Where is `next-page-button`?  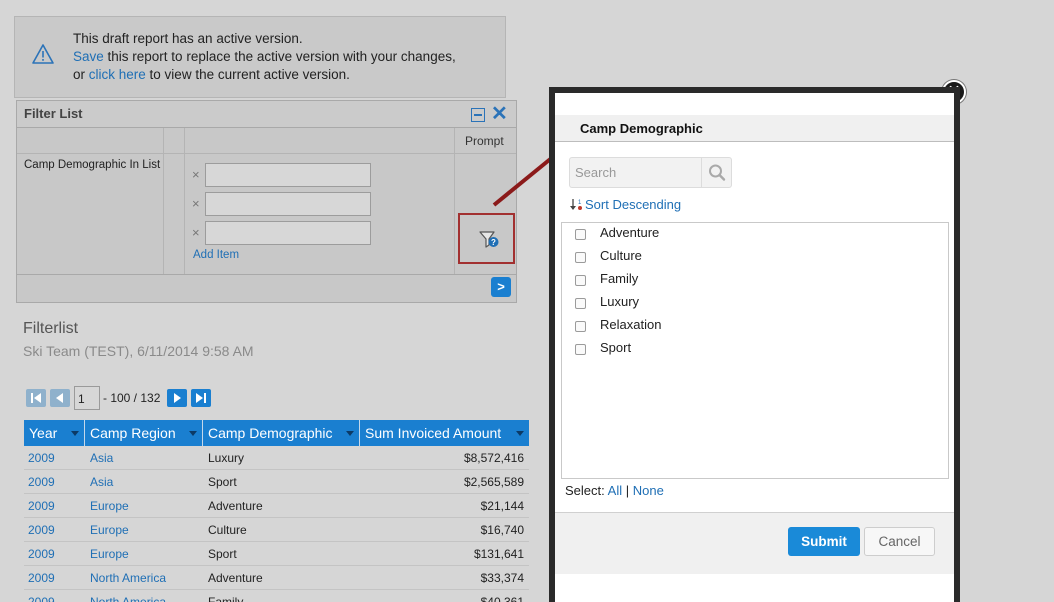 next-page-button is located at coordinates (177, 398).